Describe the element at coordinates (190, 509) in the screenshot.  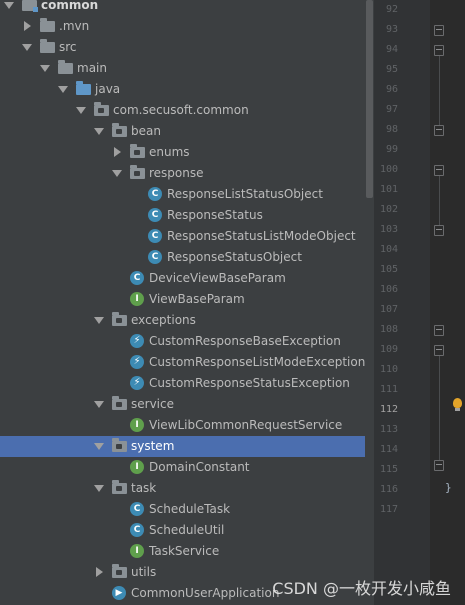
I see `tree-node-label: ScheduleTask` at that location.